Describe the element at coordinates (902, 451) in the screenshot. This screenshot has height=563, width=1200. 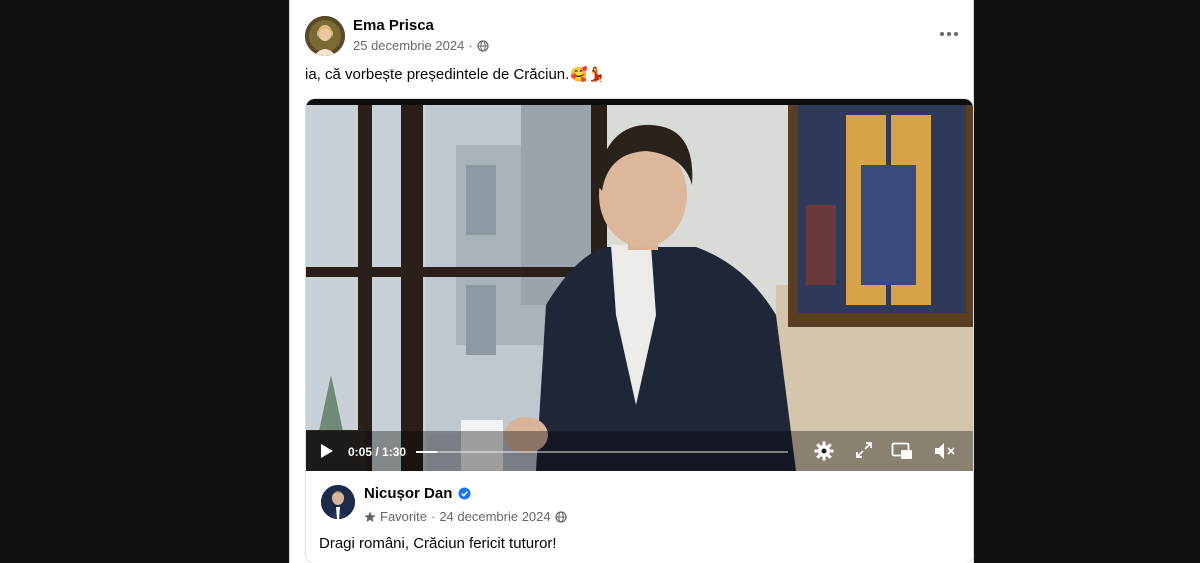
I see `picture-in-picture-icon` at that location.